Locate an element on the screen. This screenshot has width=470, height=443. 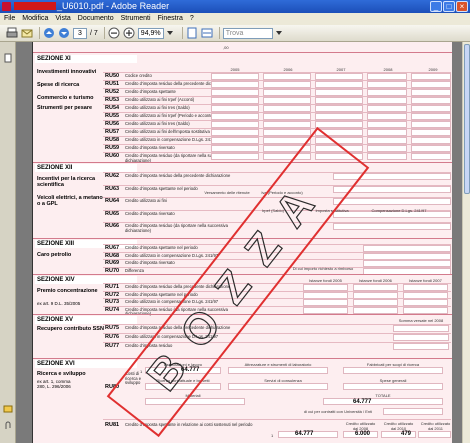
email-icon is located at coordinates (27, 33).